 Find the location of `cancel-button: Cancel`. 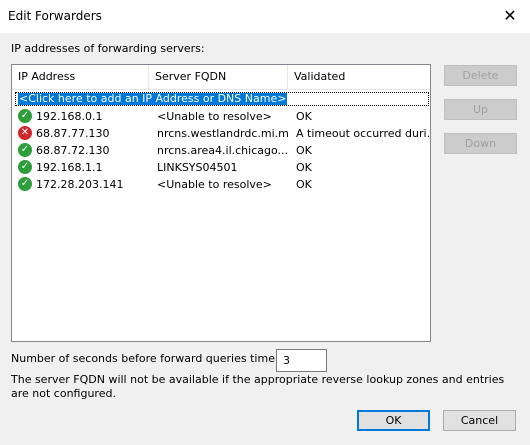

cancel-button: Cancel is located at coordinates (479, 420).